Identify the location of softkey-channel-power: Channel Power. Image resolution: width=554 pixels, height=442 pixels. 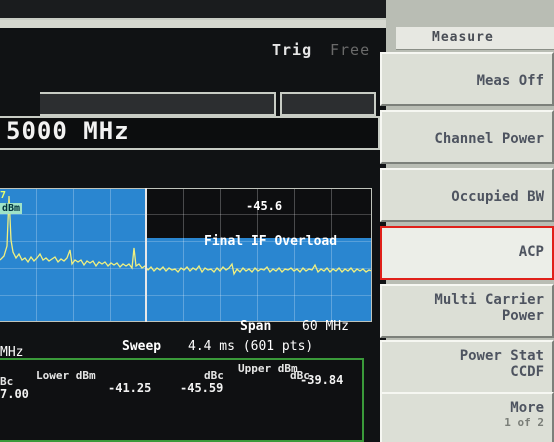
(467, 137).